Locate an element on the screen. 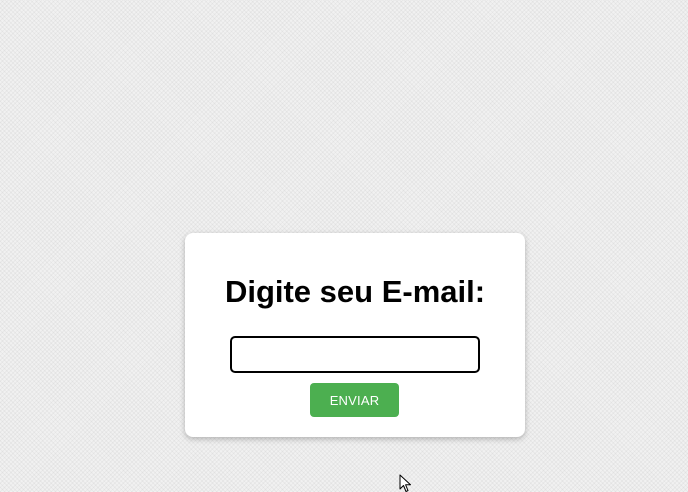 The image size is (688, 492). mouse-pointer-icon is located at coordinates (405, 483).